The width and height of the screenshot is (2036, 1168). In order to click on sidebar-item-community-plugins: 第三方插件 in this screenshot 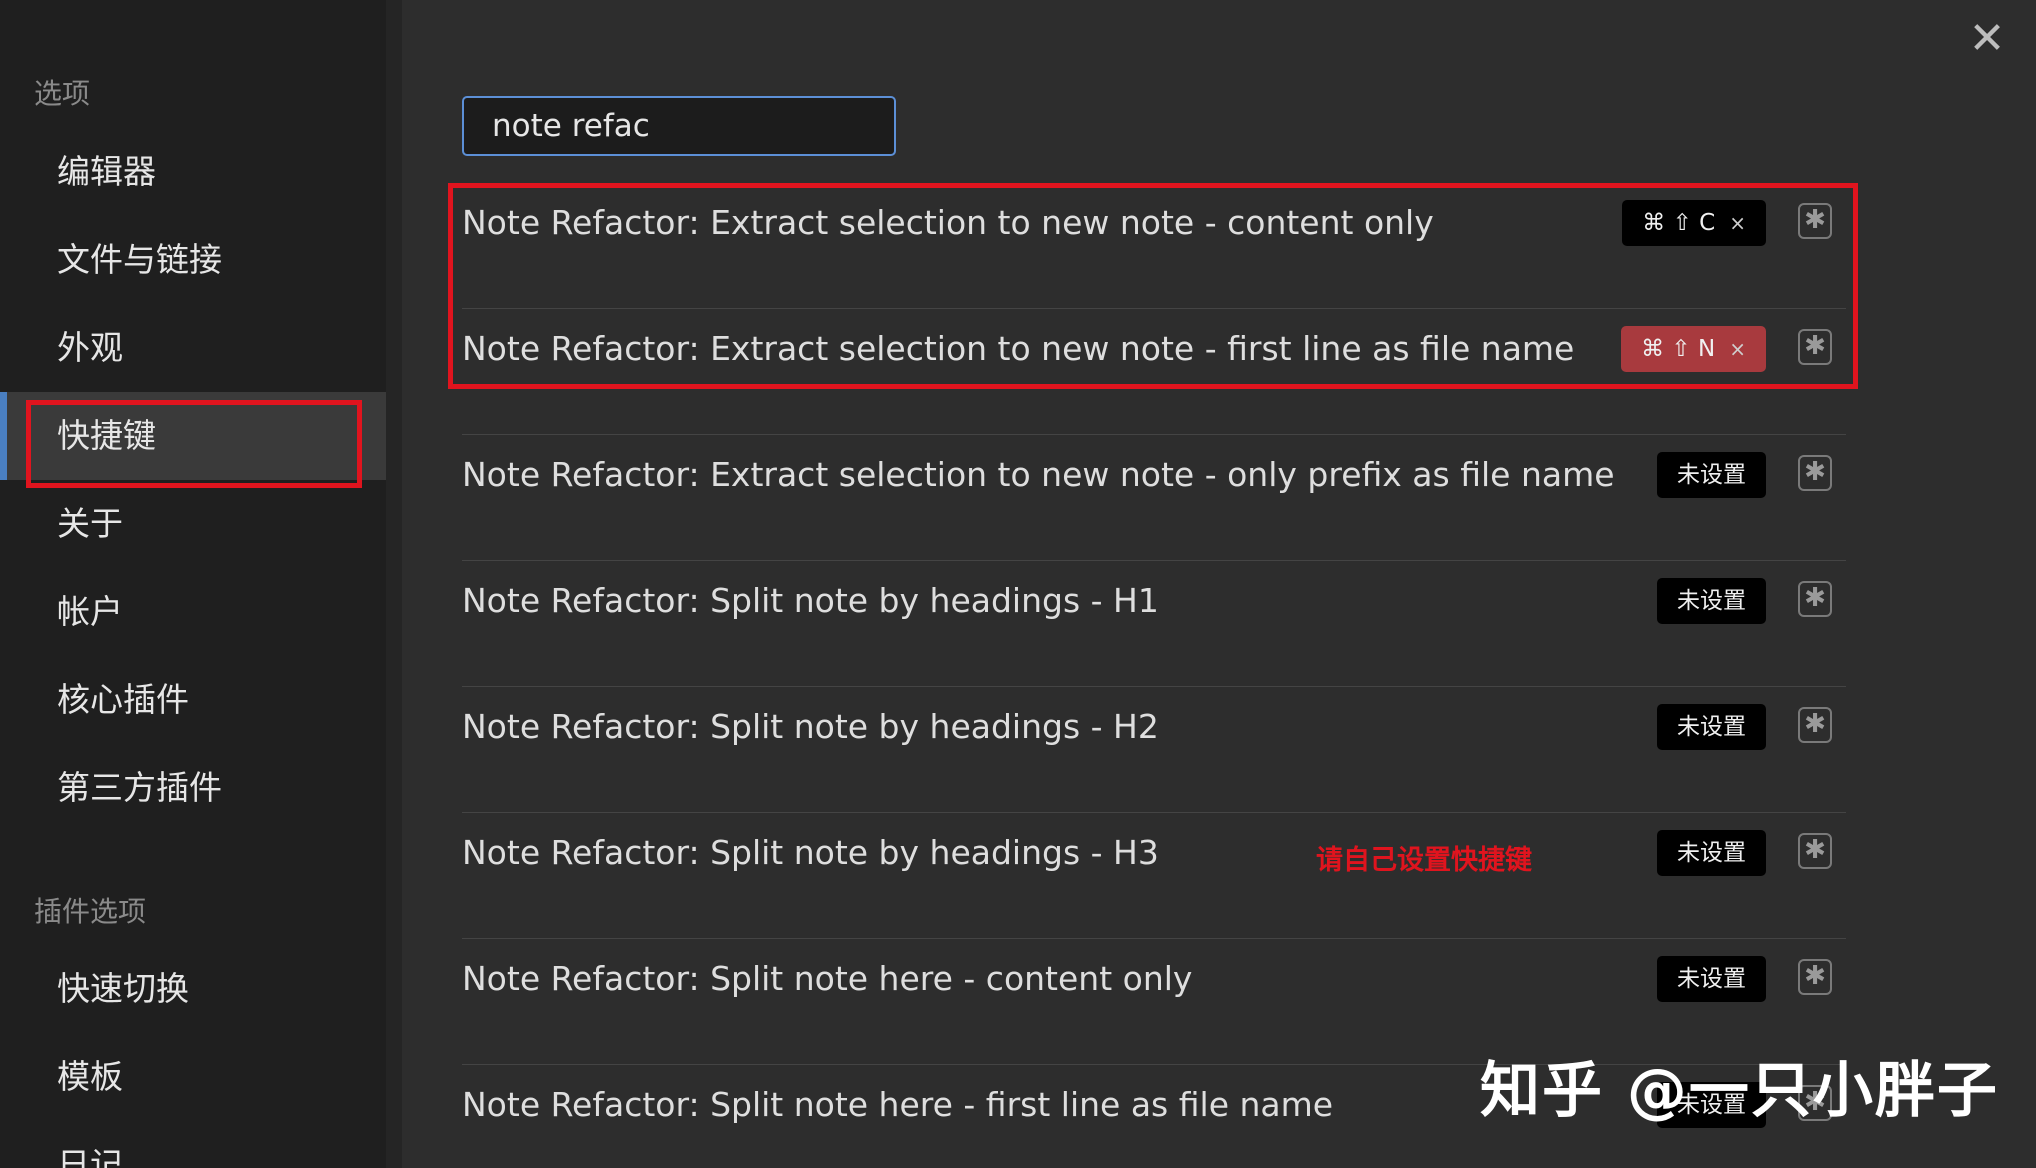, I will do `click(193, 788)`.